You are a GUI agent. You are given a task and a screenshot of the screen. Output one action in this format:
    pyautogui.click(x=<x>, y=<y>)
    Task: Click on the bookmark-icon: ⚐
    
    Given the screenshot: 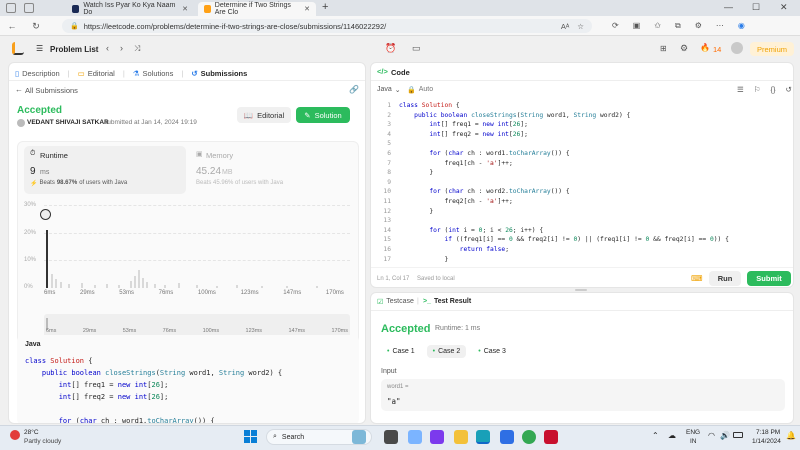 What is the action you would take?
    pyautogui.click(x=757, y=89)
    